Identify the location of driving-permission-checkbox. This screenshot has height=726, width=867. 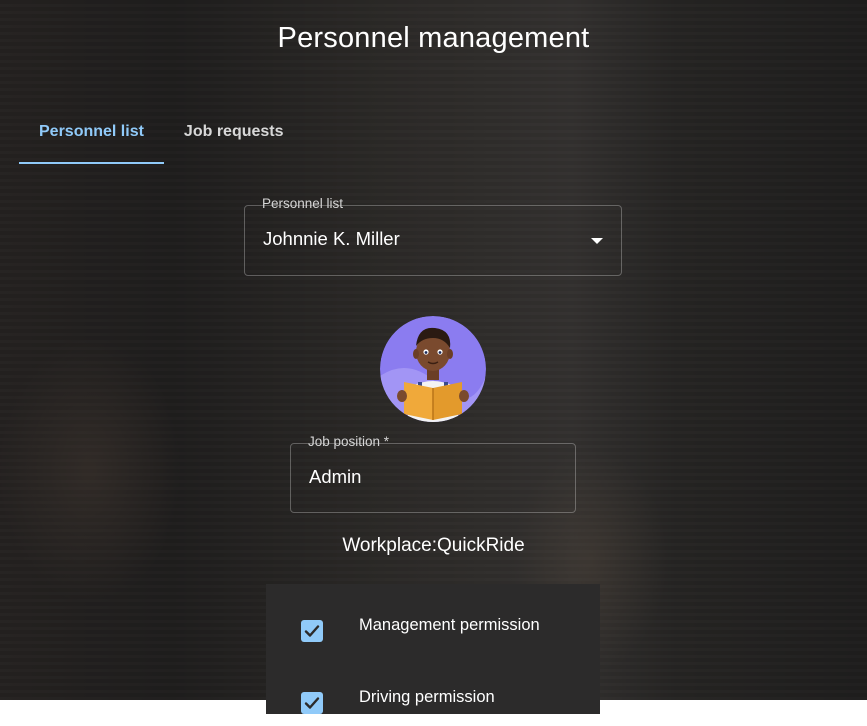
(312, 703).